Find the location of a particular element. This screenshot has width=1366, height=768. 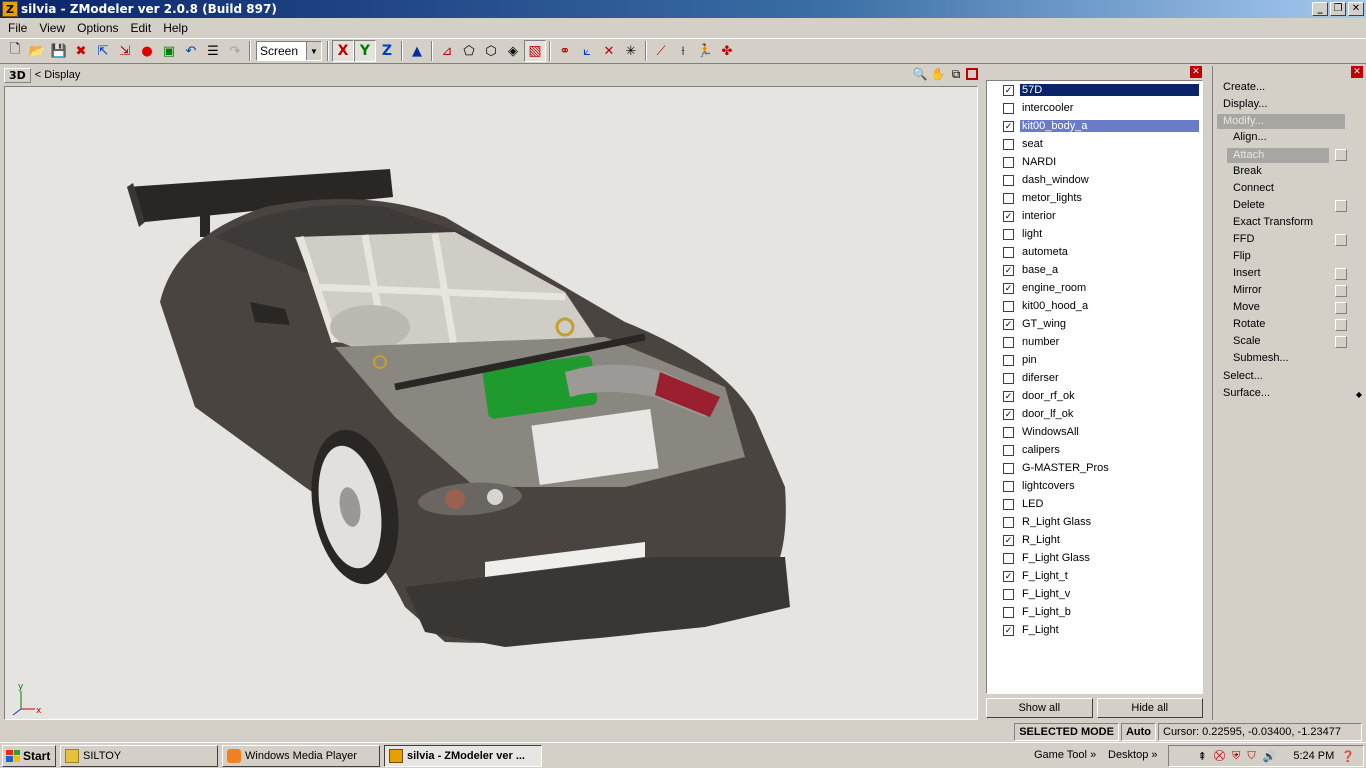

viewport-title: < Display is located at coordinates (58, 75).